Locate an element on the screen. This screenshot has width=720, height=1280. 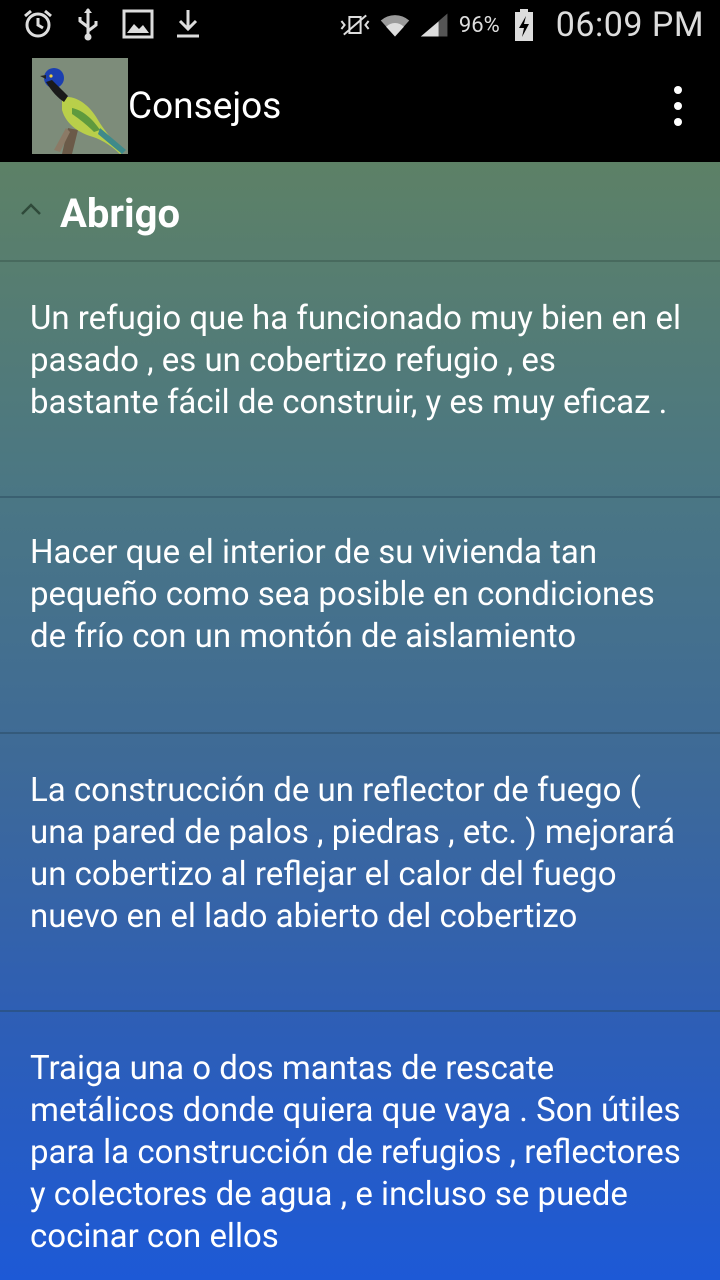
battery-charging-icon is located at coordinates (524, 25).